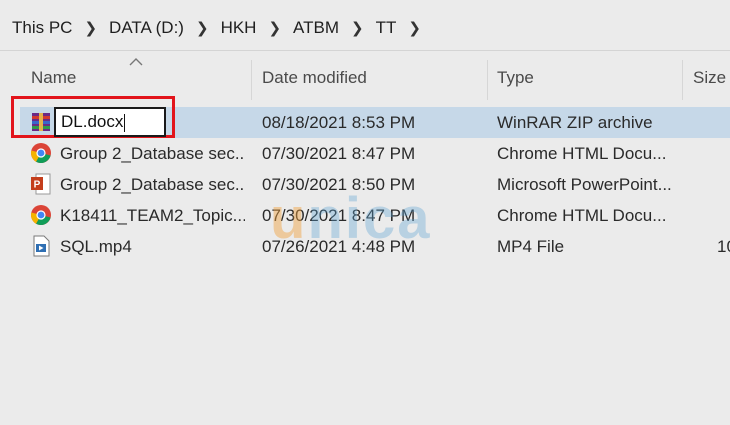 This screenshot has width=730, height=425. I want to click on file-type: MP4 File, so click(531, 246).